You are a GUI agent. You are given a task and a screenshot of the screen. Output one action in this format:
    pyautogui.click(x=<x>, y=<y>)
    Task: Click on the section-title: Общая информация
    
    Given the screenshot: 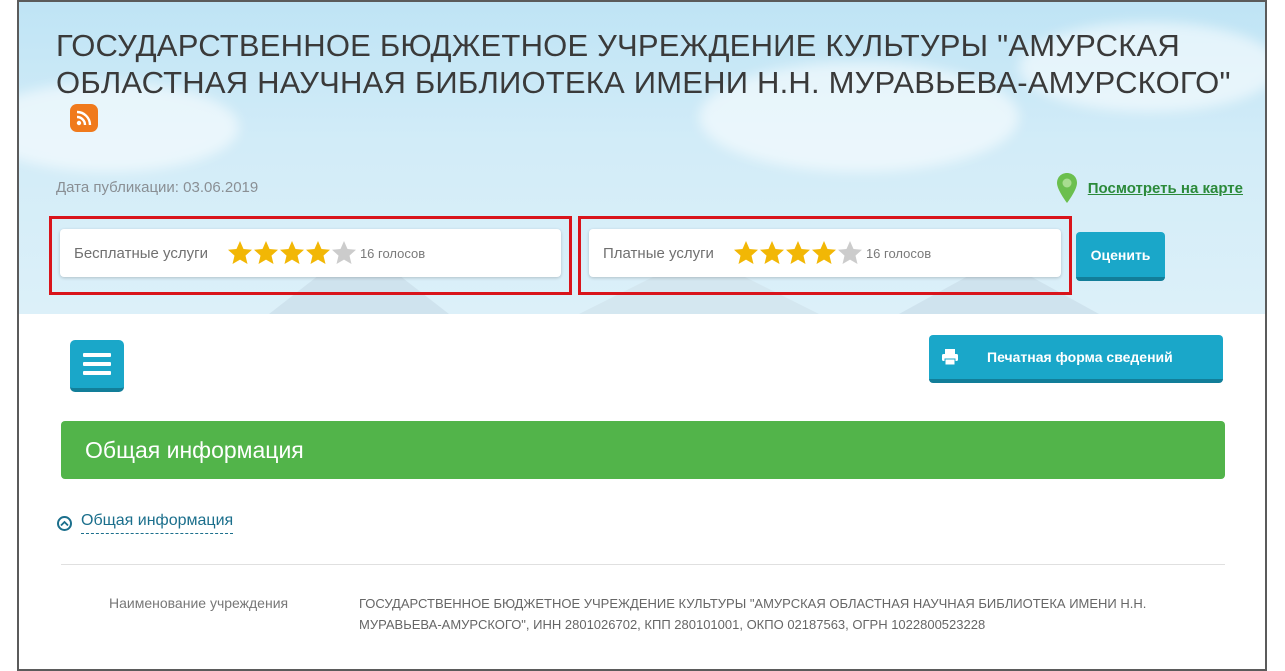 What is the action you would take?
    pyautogui.click(x=194, y=449)
    